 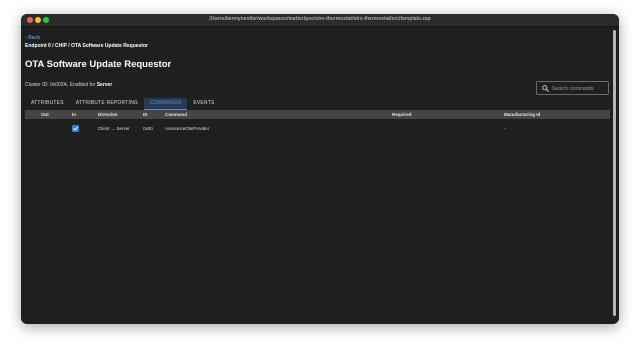 I want to click on incoming-checkbox, so click(x=75, y=128).